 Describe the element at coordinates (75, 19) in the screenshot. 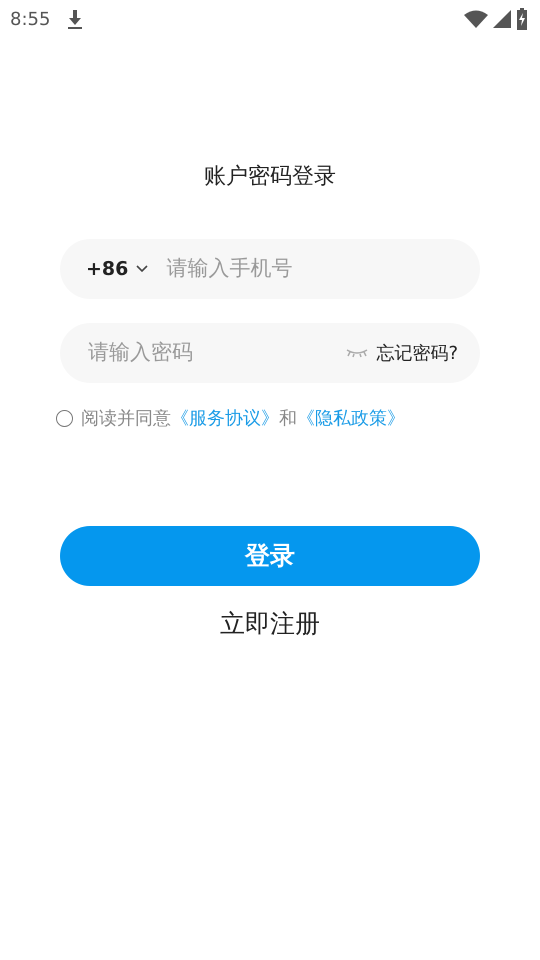

I see `download-icon` at that location.